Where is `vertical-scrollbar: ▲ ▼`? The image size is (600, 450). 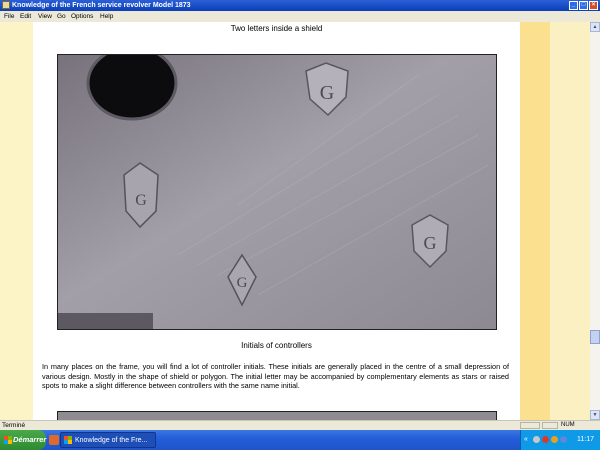 vertical-scrollbar: ▲ ▼ is located at coordinates (595, 221).